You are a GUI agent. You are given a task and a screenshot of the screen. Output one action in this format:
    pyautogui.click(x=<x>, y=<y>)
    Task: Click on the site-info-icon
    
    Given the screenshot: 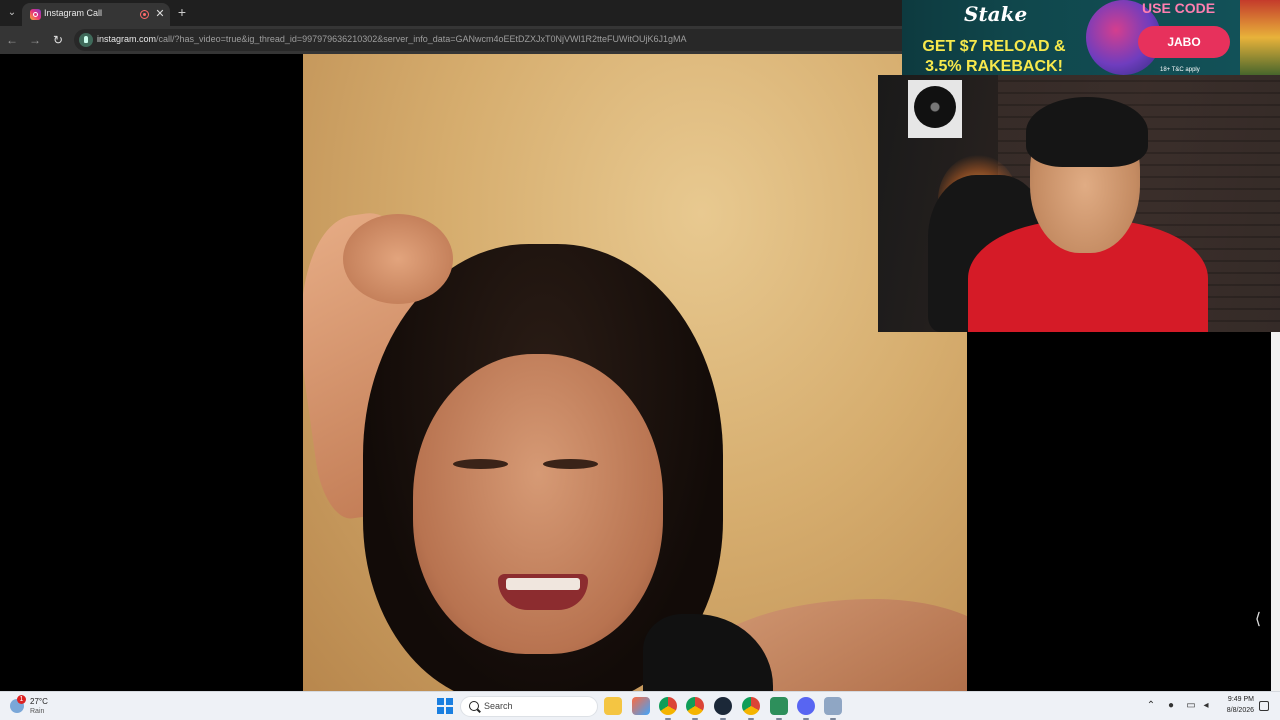 What is the action you would take?
    pyautogui.click(x=86, y=40)
    